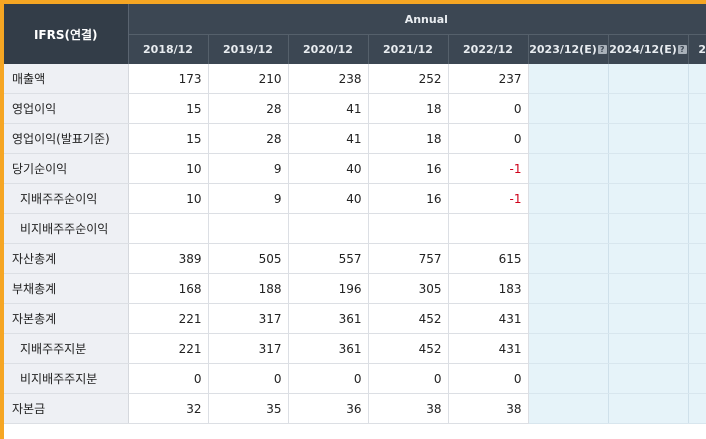 This screenshot has width=706, height=439. I want to click on value-cell: 9, so click(248, 198).